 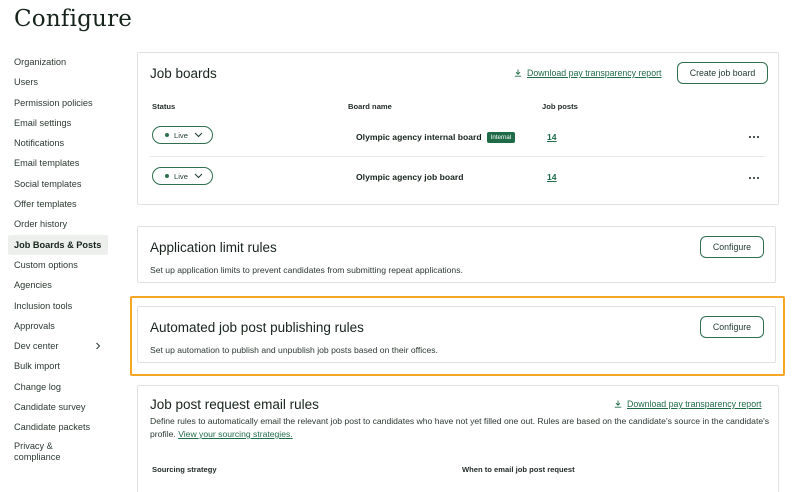 I want to click on sidebar-item-privacy-compliance: Privacy & compliance, so click(x=43, y=451).